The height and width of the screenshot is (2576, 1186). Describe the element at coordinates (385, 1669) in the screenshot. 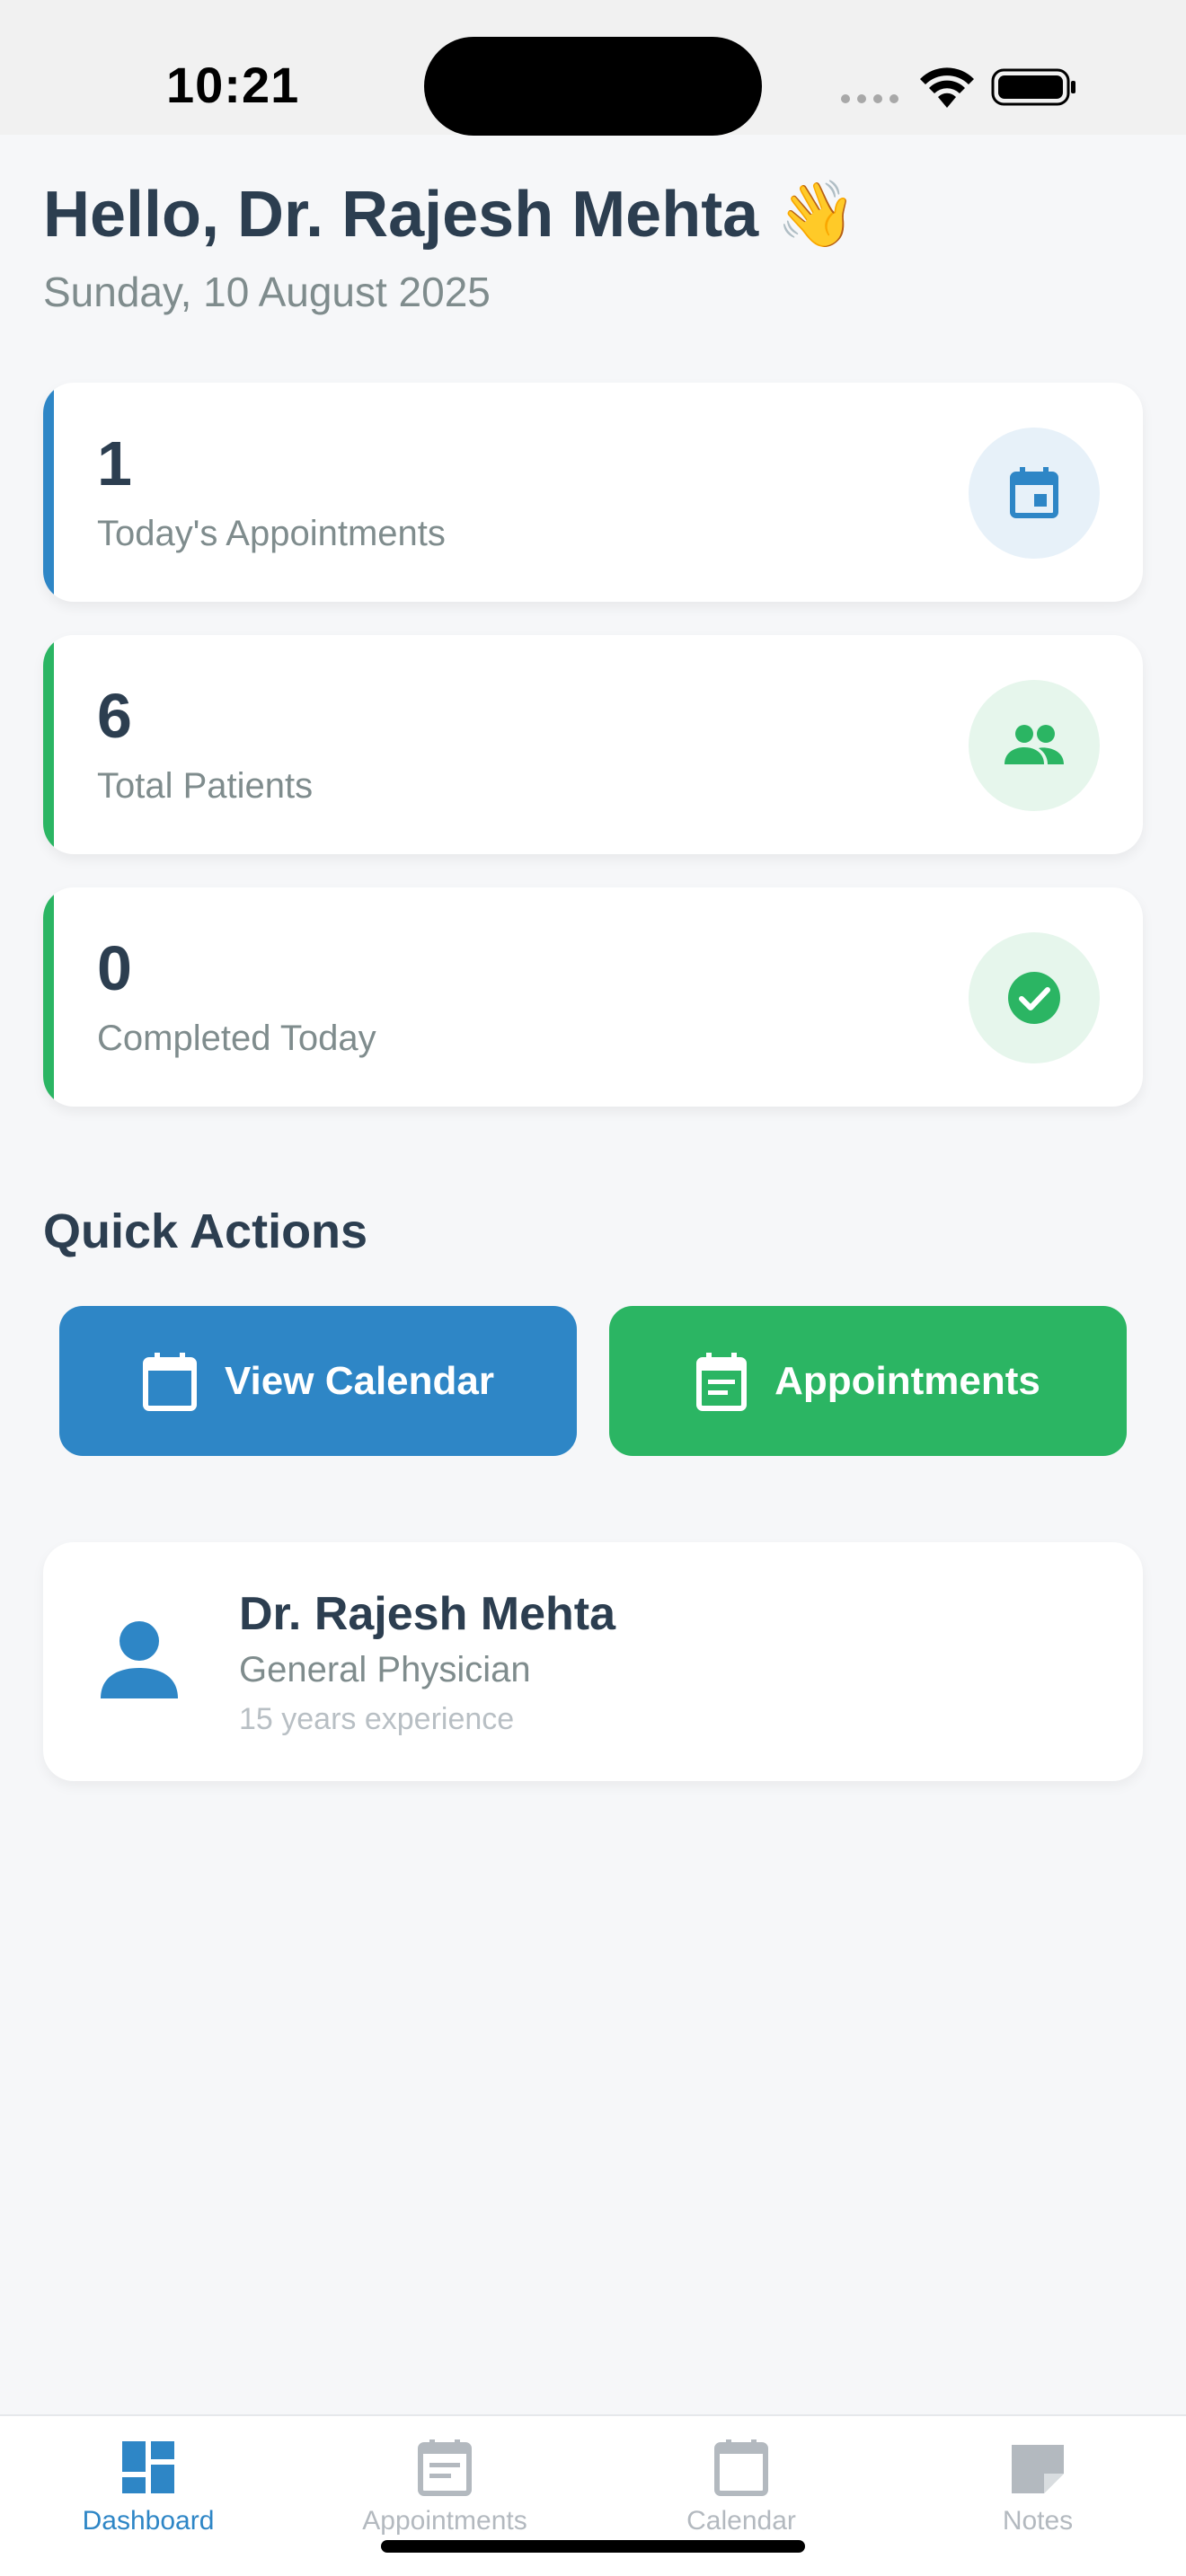

I see `doctor-specialty: General Physician` at that location.